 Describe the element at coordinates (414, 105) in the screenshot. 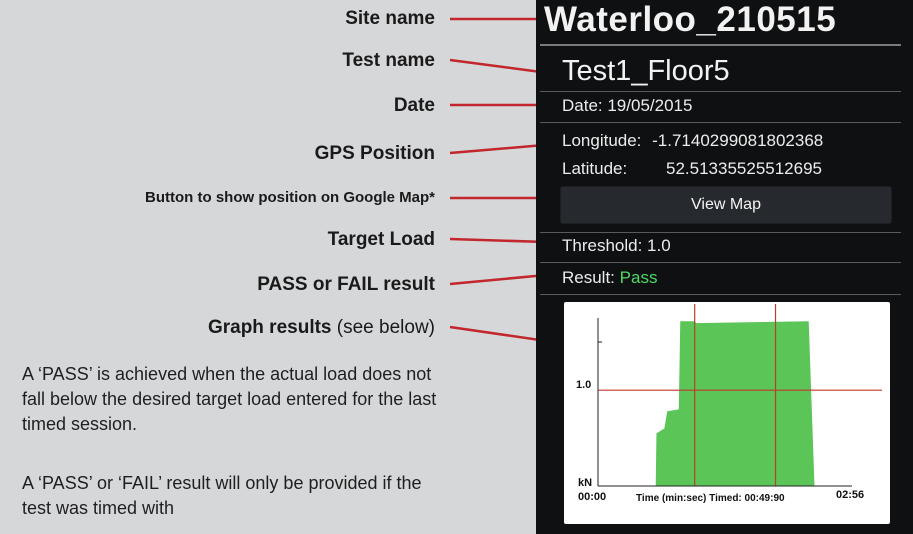

I see `callout-date: Date` at that location.